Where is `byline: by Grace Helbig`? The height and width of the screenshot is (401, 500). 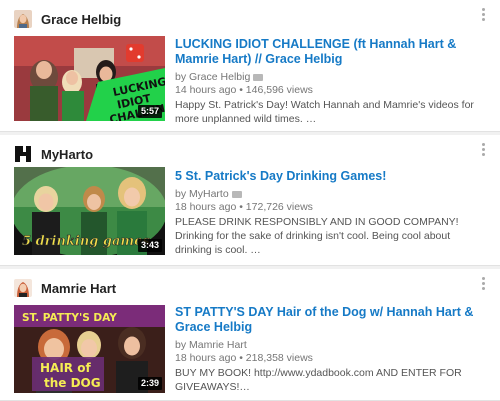 byline: by Grace Helbig is located at coordinates (325, 77).